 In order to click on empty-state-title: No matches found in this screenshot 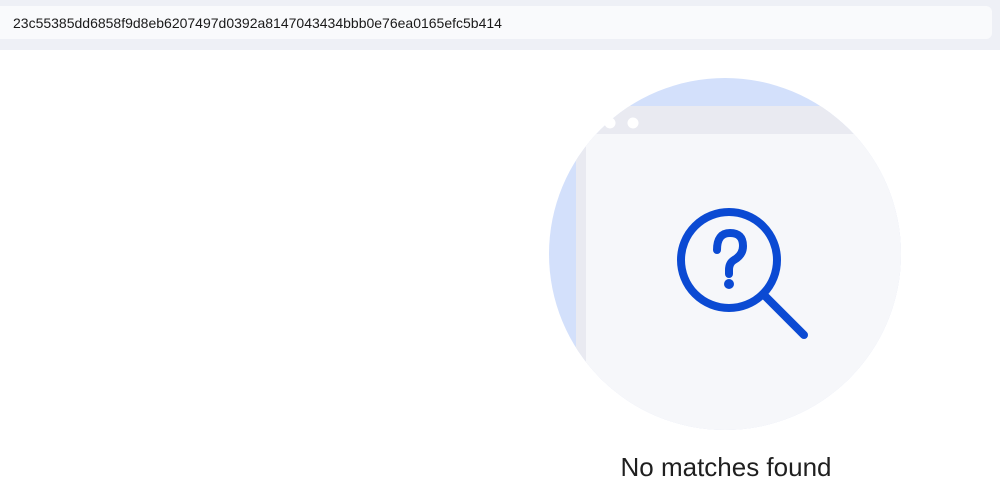, I will do `click(726, 467)`.